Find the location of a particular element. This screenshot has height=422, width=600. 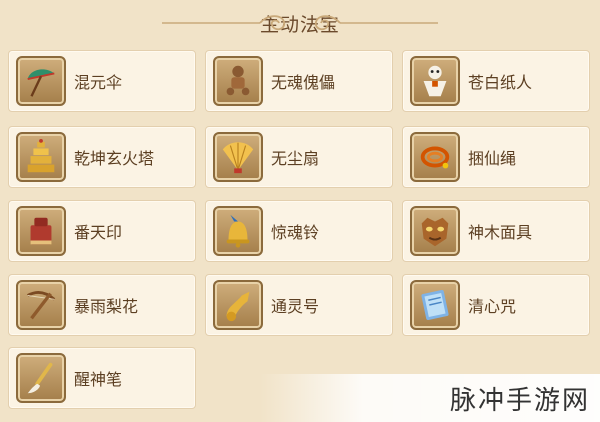

treasure-name: 通灵号 is located at coordinates (295, 306).